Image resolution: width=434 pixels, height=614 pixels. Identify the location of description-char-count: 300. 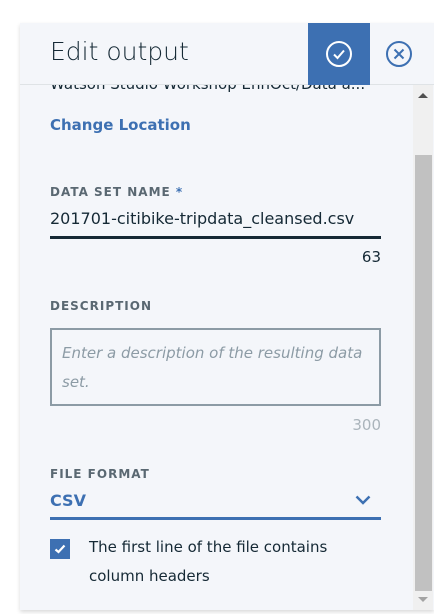
(366, 425).